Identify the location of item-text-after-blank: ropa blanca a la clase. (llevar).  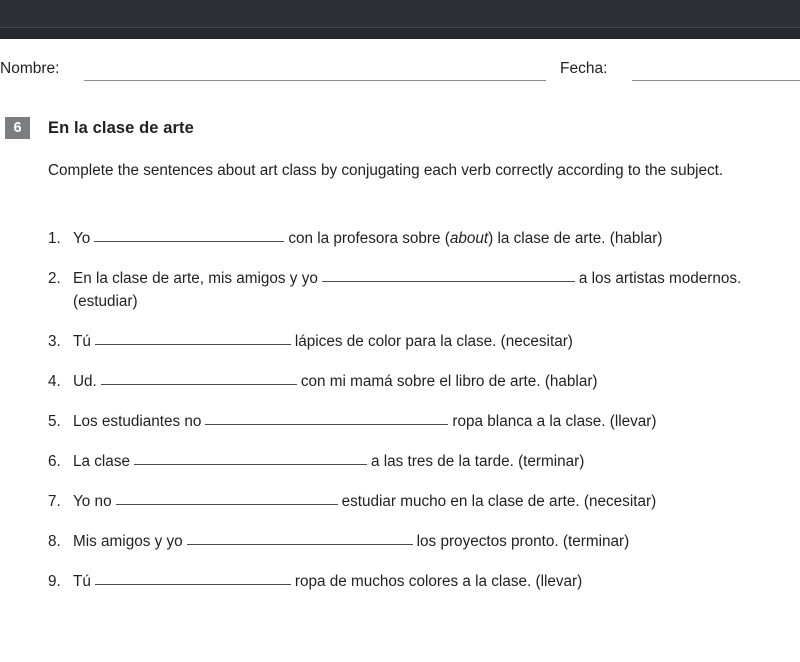
(554, 421).